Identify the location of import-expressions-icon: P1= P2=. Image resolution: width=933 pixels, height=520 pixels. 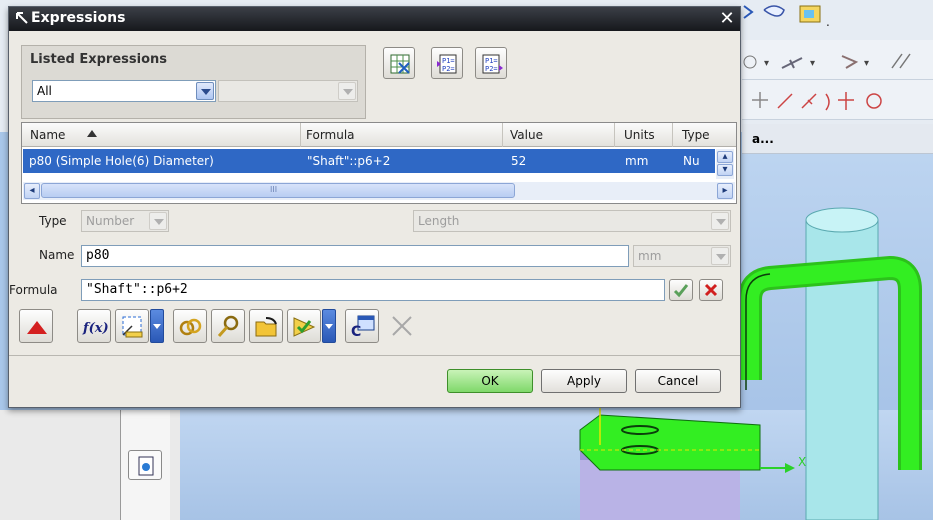
(447, 64).